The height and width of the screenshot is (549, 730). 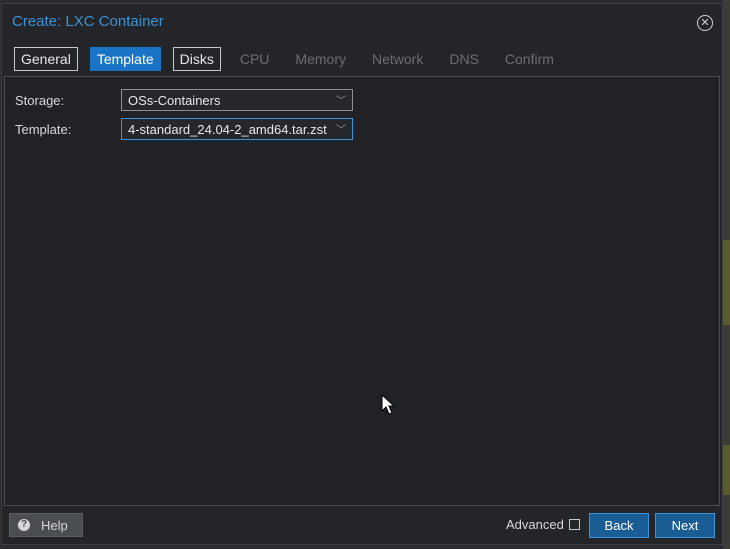 I want to click on advanced-label: Advanced, so click(x=535, y=524).